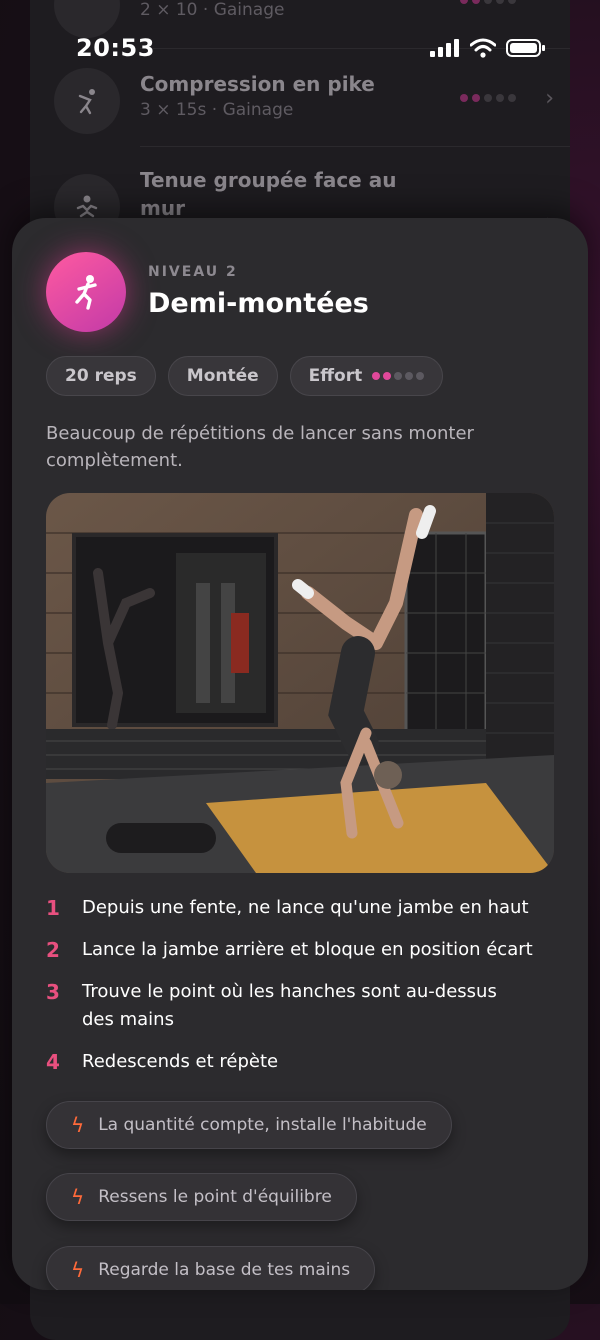 Image resolution: width=600 pixels, height=1340 pixels. I want to click on clock: 20:53, so click(115, 48).